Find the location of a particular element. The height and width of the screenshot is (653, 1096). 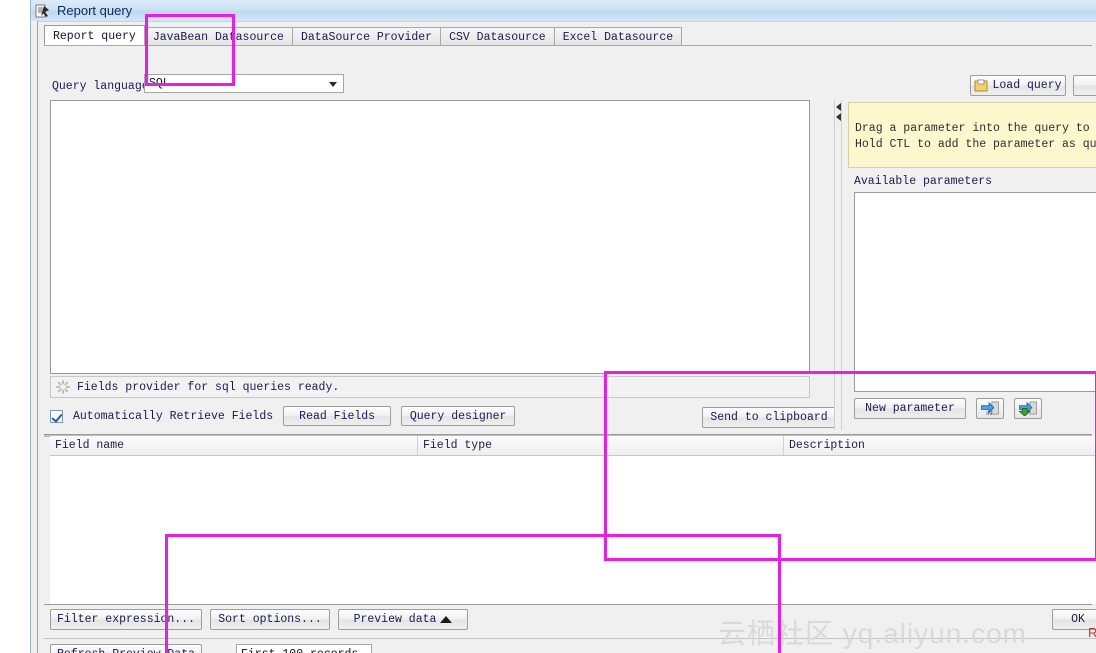

query-designer-button: Query designer is located at coordinates (458, 416).